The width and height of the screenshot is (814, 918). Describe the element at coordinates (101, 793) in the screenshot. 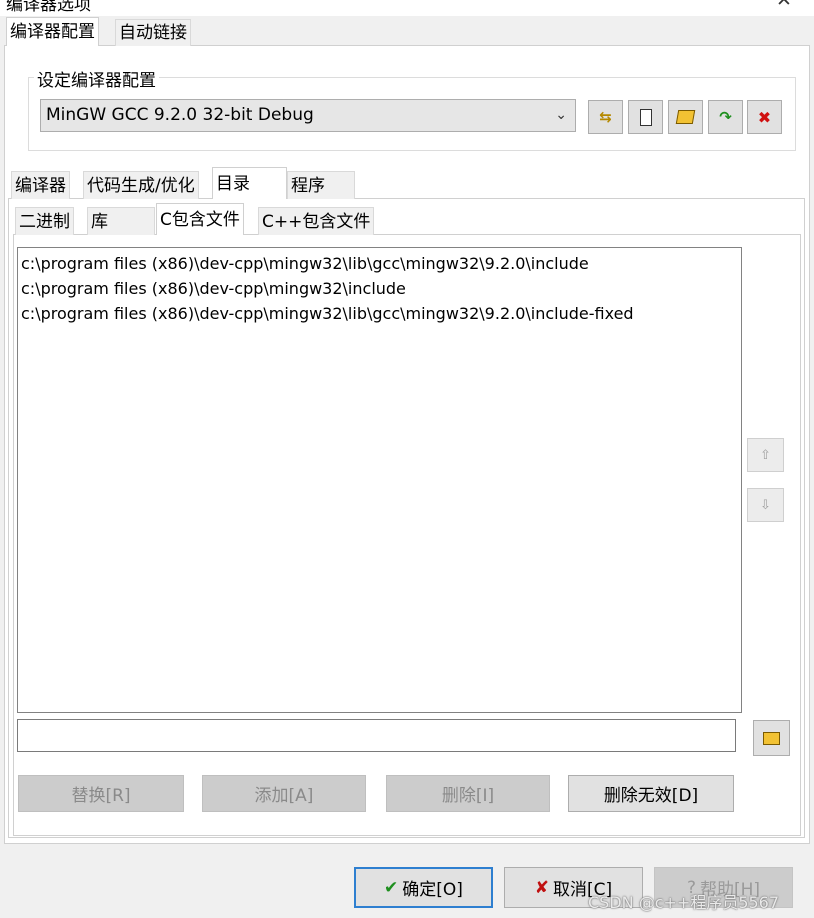

I see `replace-button: 替换[R]` at that location.